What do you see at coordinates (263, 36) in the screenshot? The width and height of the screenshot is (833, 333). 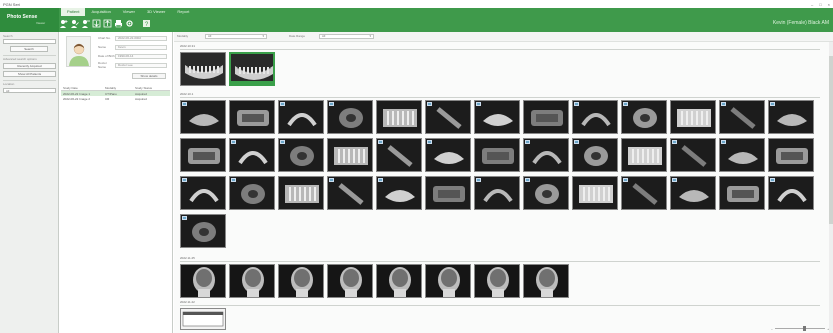 I see `chevron-down-icon: ▾` at bounding box center [263, 36].